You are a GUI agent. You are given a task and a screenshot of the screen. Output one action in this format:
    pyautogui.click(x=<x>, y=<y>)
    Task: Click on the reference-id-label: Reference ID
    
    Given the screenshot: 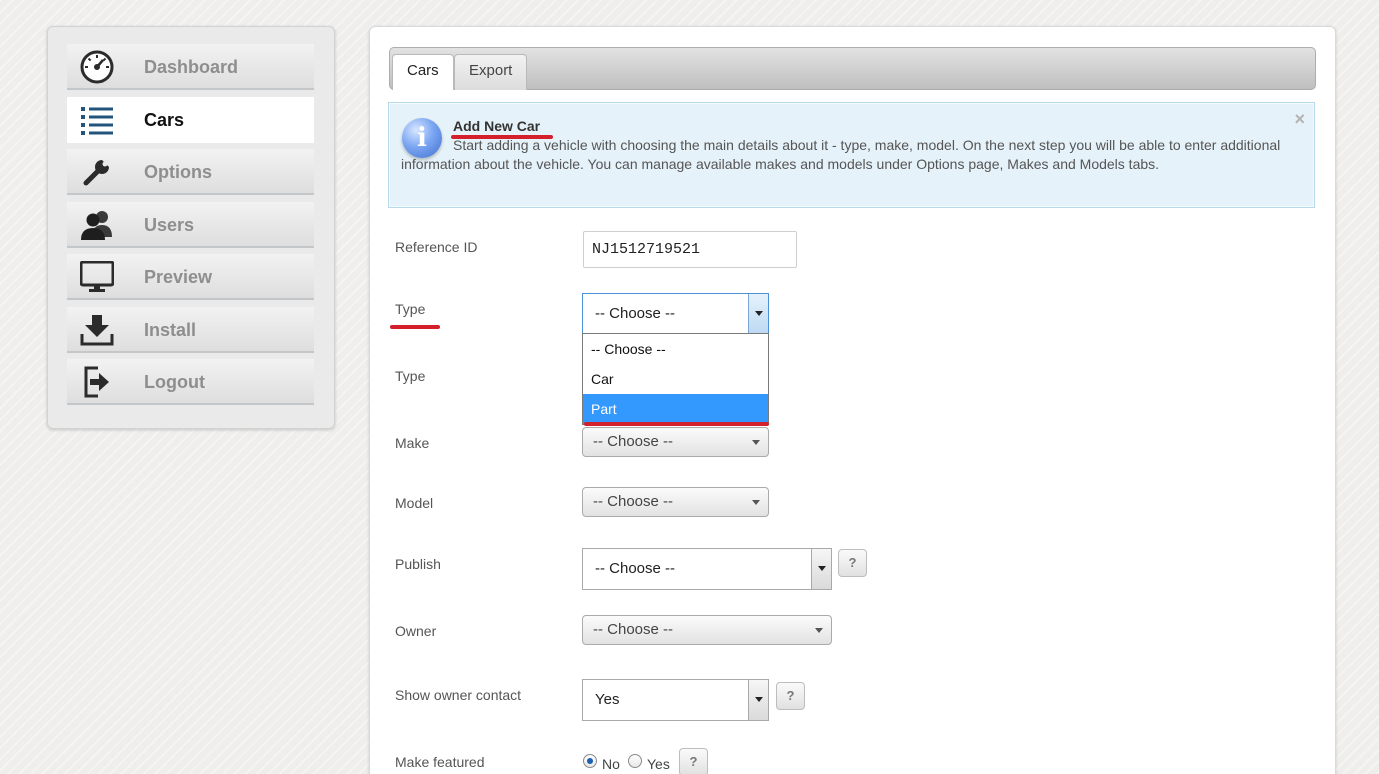 What is the action you would take?
    pyautogui.click(x=436, y=247)
    